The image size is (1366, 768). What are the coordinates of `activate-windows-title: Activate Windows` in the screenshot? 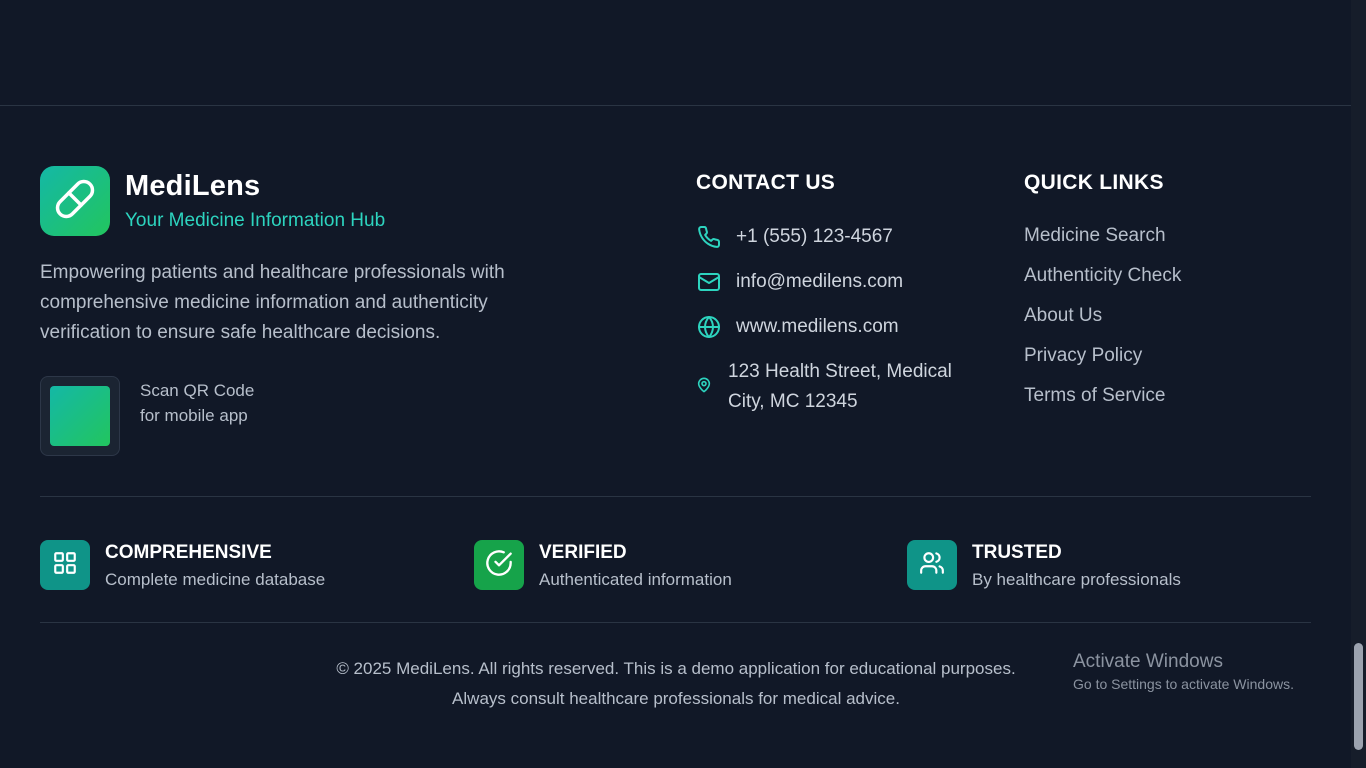 It's located at (1148, 661).